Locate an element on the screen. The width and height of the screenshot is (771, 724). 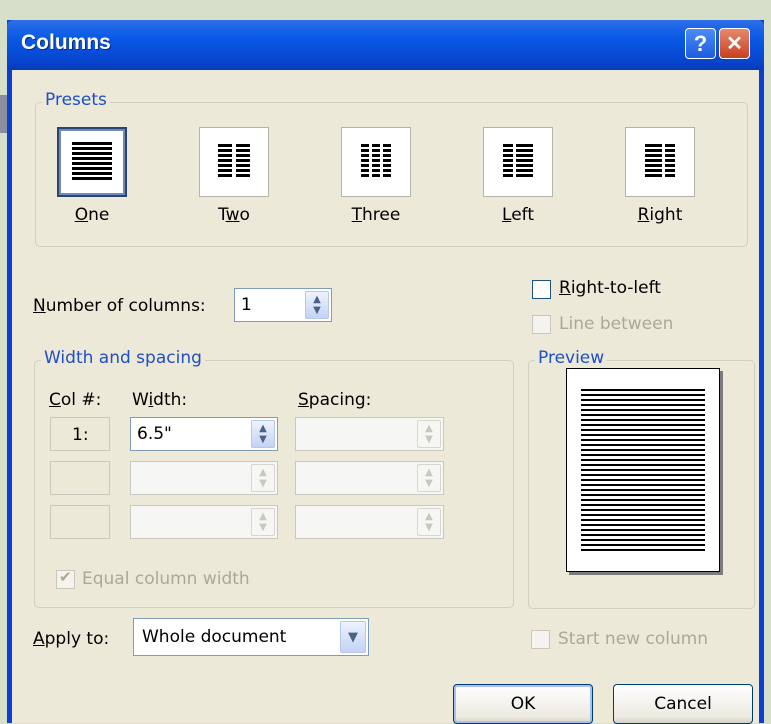
preset-three-icon is located at coordinates (376, 162).